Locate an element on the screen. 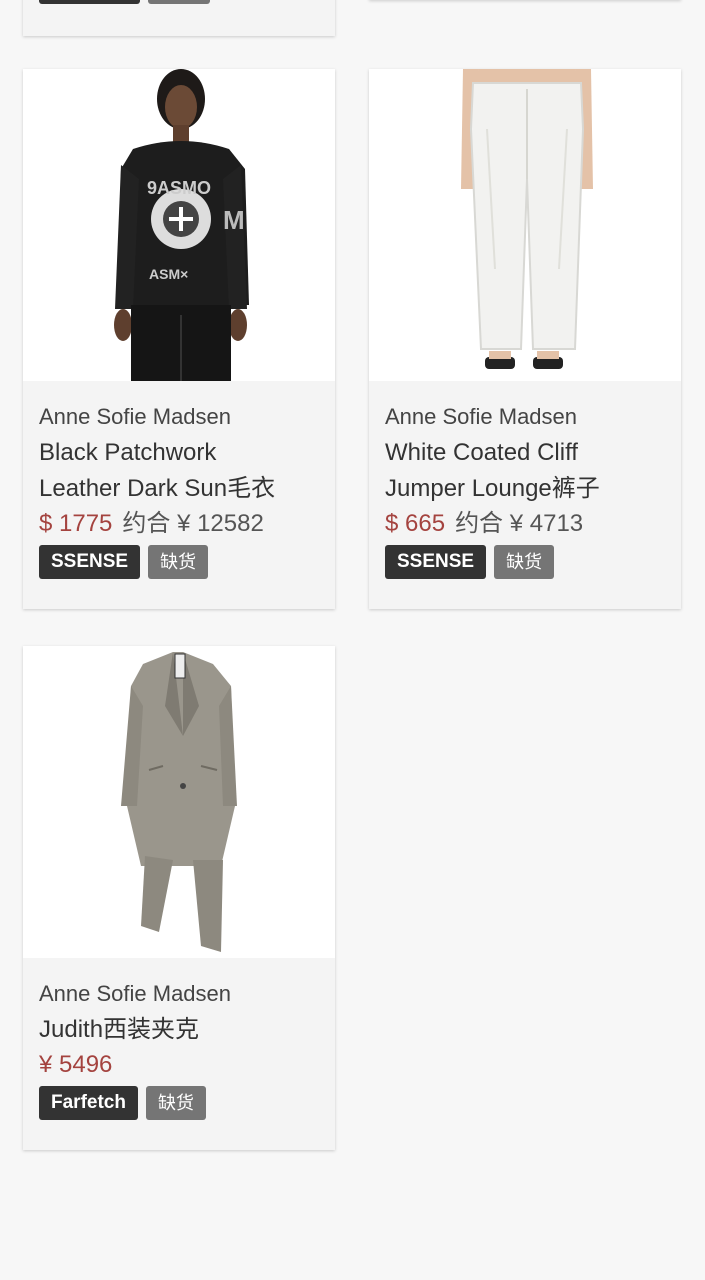 The image size is (705, 1280). black-sweater-image: 9ASMO ASM× M is located at coordinates (179, 225).